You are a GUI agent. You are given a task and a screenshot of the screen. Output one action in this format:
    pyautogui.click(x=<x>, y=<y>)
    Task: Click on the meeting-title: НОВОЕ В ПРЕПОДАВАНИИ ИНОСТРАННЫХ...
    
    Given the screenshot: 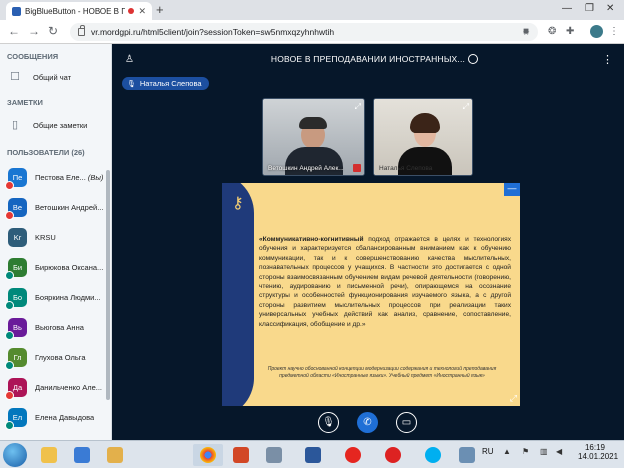 What is the action you would take?
    pyautogui.click(x=368, y=59)
    